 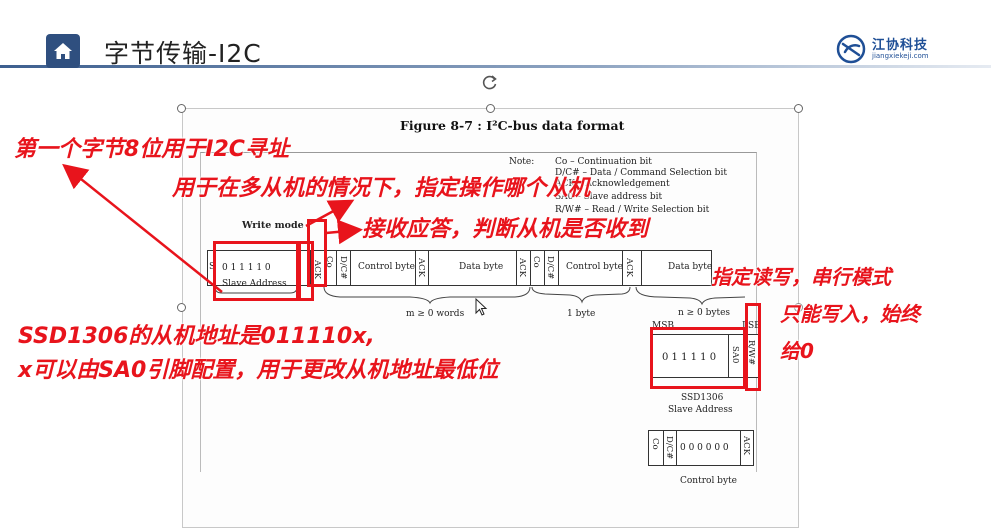 I want to click on resize-handle-tr, so click(x=798, y=108).